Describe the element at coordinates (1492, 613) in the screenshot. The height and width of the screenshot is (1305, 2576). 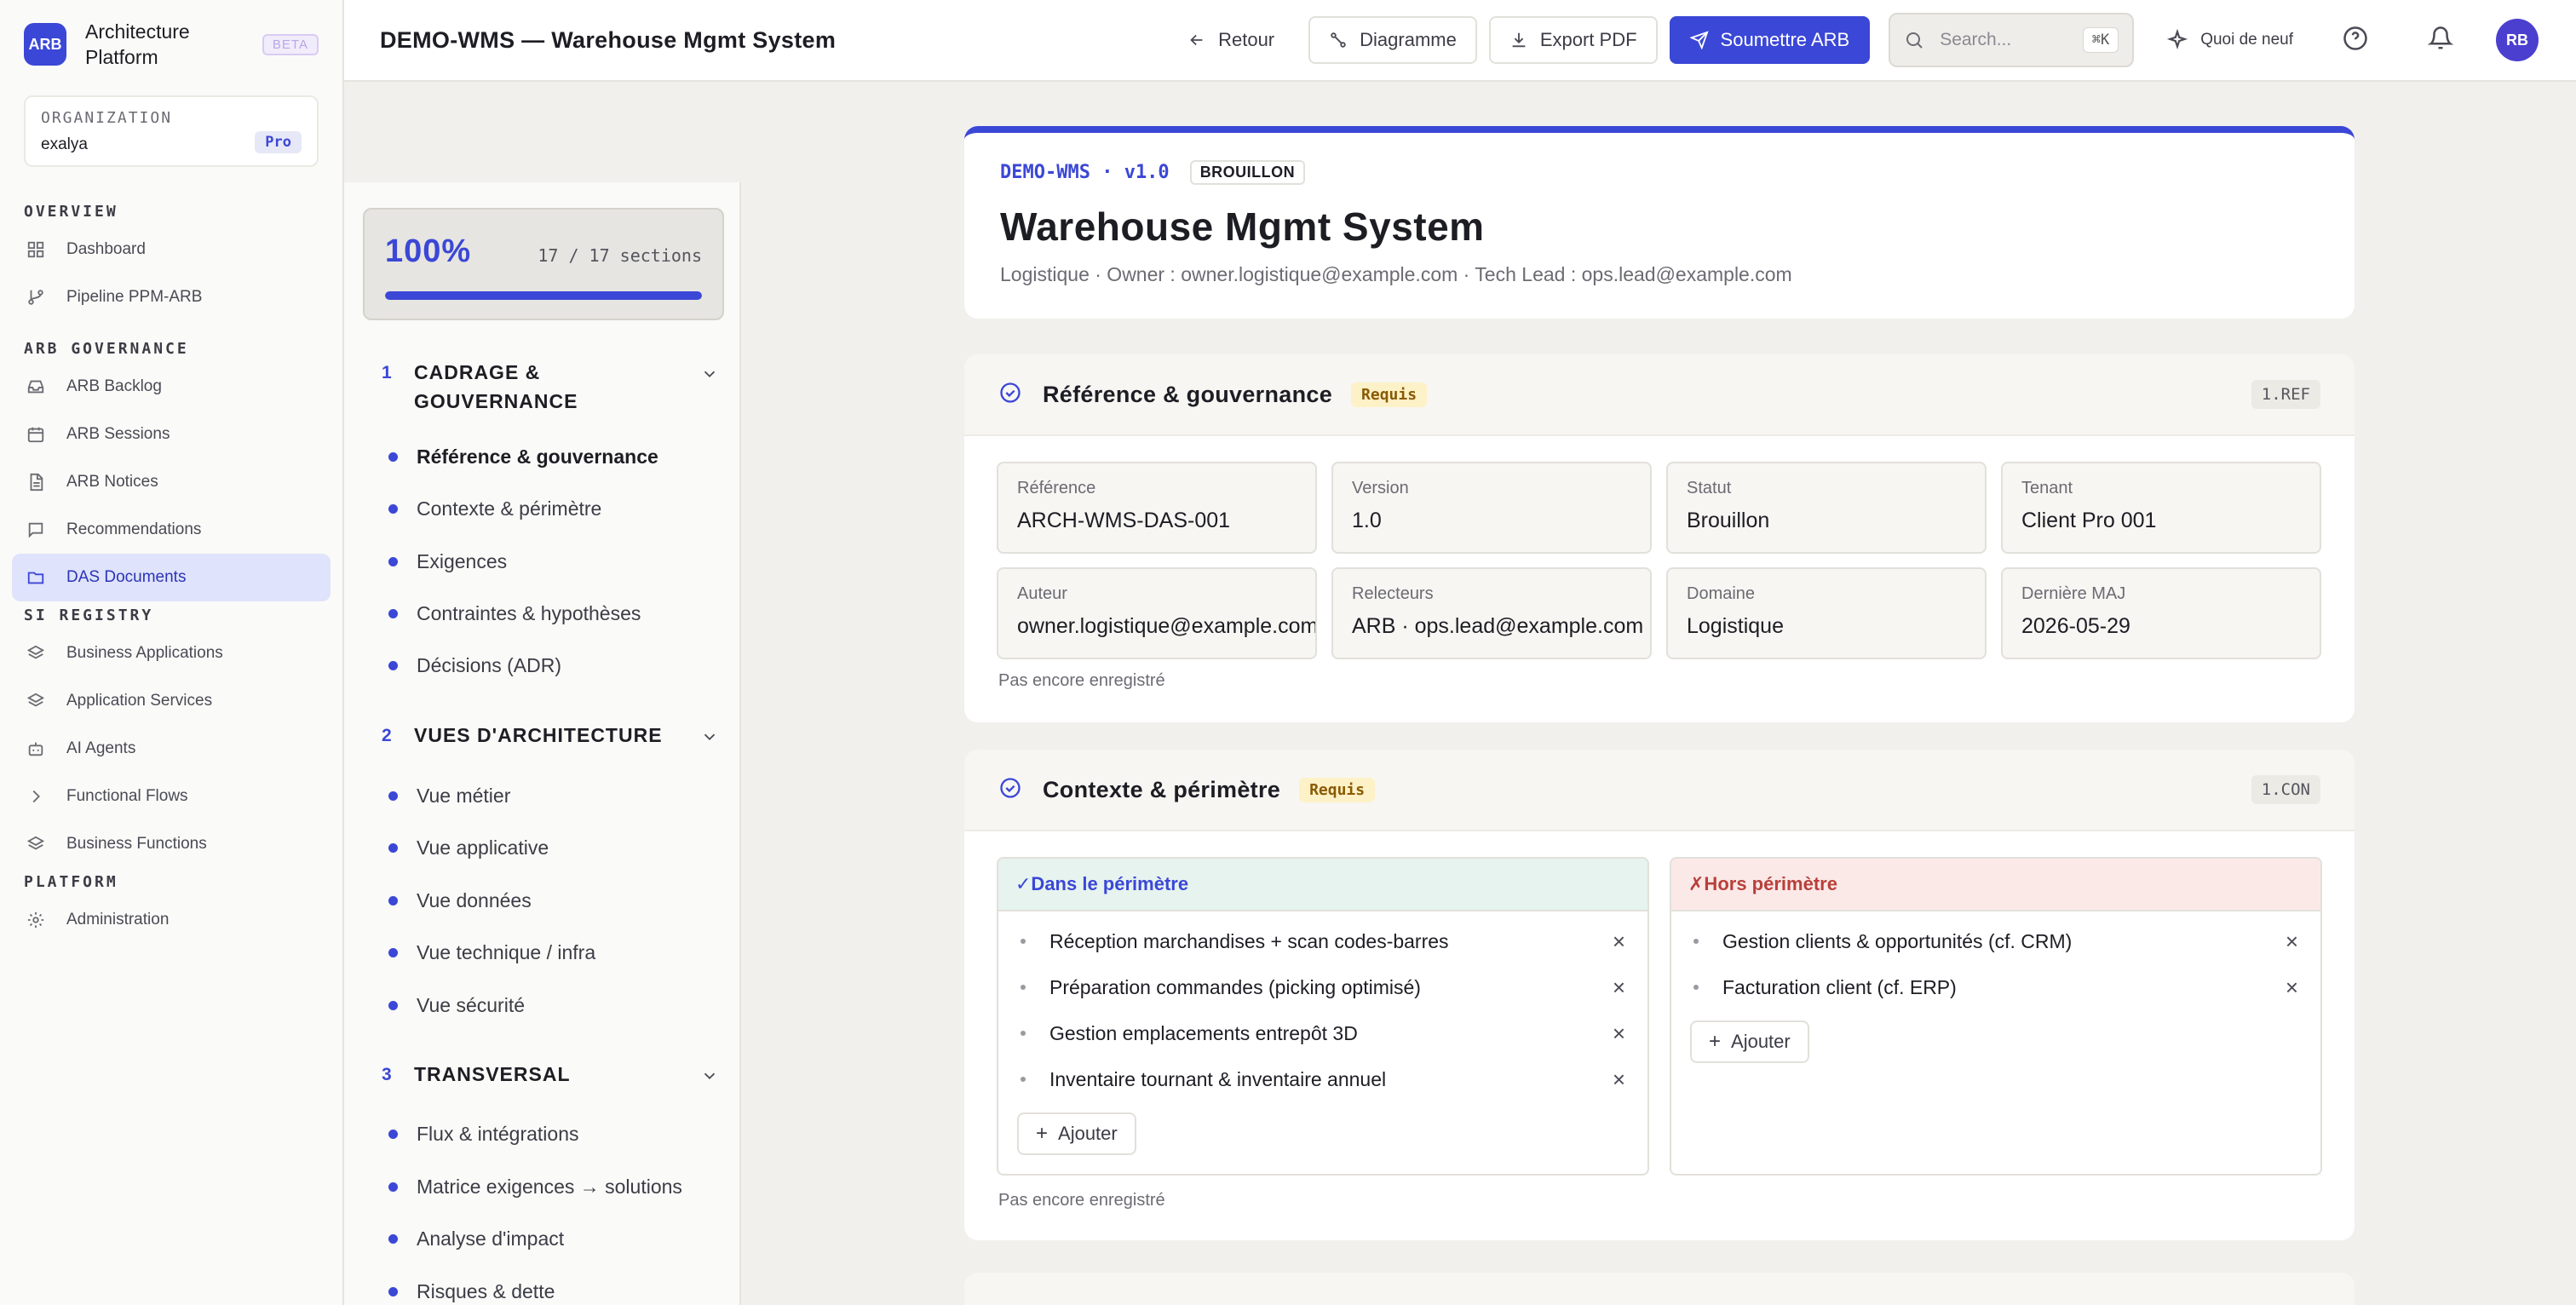
I see `field-reviewers: Relecteurs ARB · ops.lead@example.com` at that location.